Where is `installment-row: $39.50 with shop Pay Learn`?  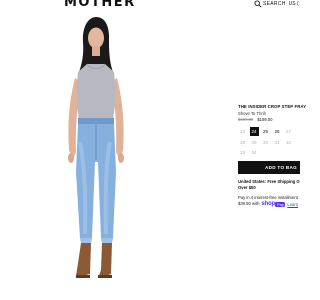
installment-row: $39.50 with shop Pay Learn is located at coordinates (269, 204).